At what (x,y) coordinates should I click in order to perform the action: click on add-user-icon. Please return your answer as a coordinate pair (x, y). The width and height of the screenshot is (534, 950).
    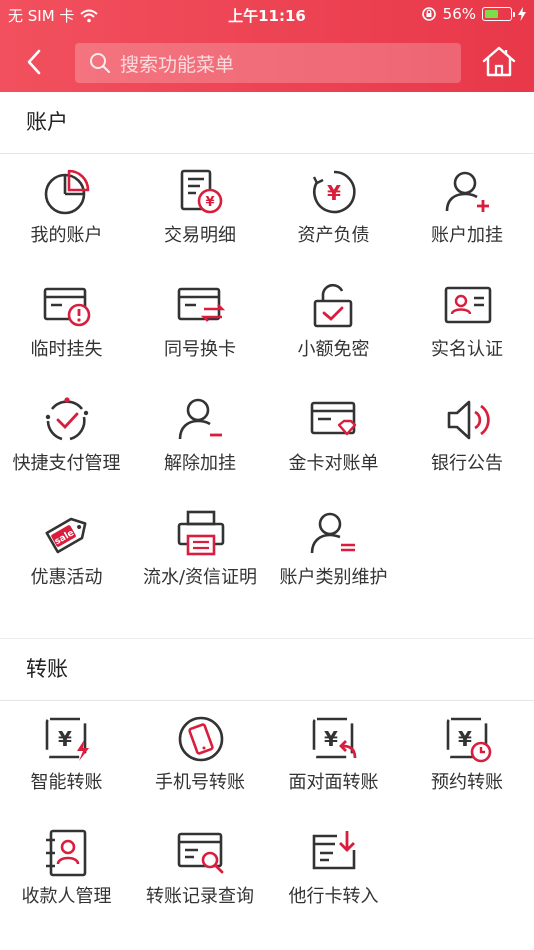
    Looking at the image, I should click on (468, 192).